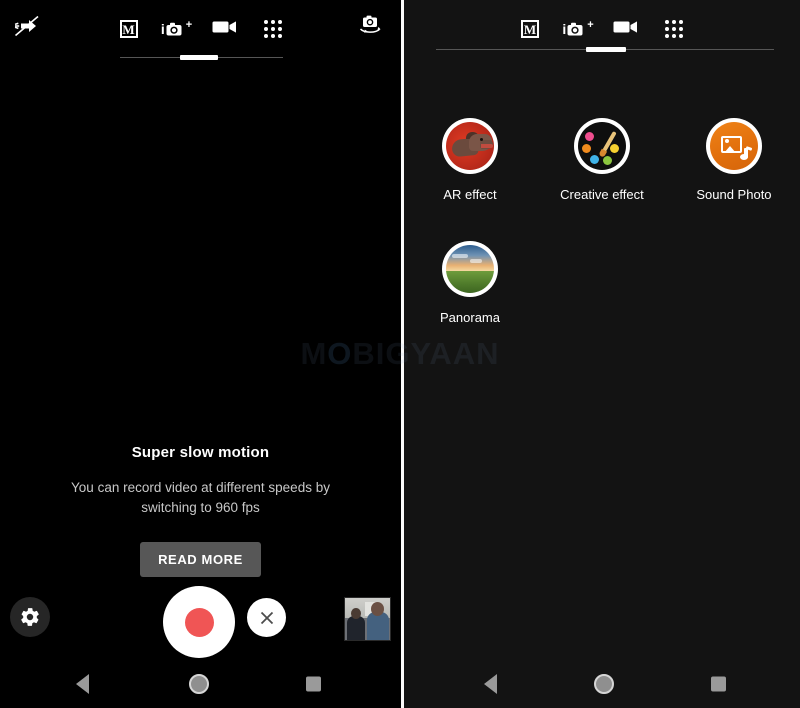  I want to click on right-tab-indicator-track, so click(605, 49).